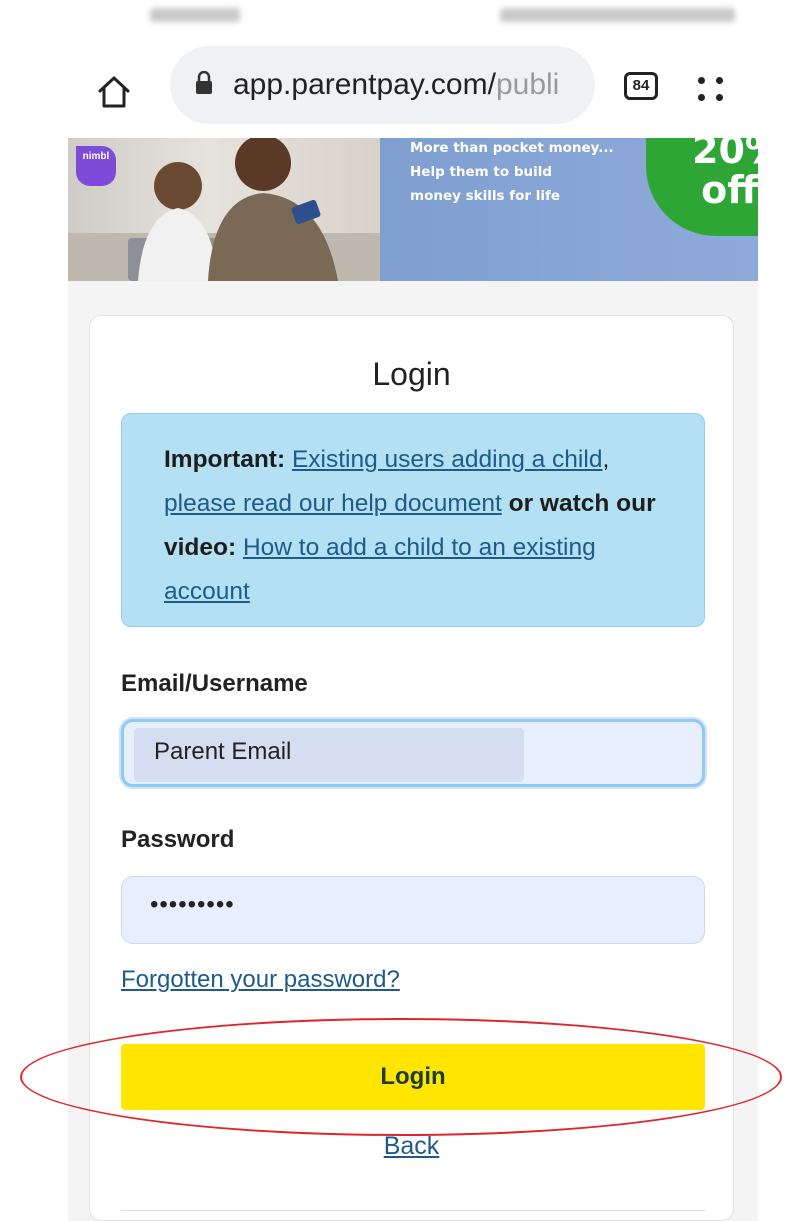 The image size is (795, 1221). I want to click on email-field: Parent Email, so click(413, 753).